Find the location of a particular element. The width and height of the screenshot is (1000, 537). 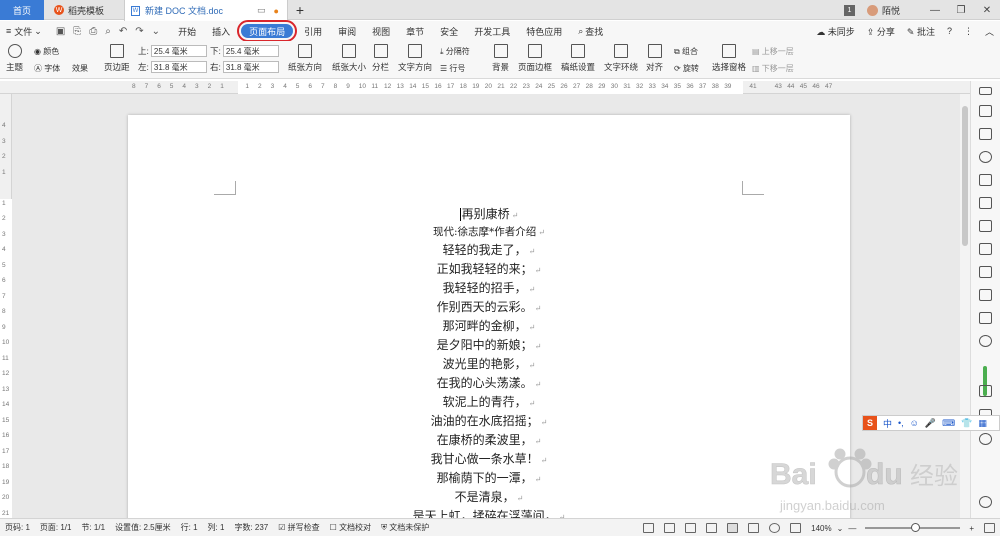

effects-button: 效果 is located at coordinates (80, 68).